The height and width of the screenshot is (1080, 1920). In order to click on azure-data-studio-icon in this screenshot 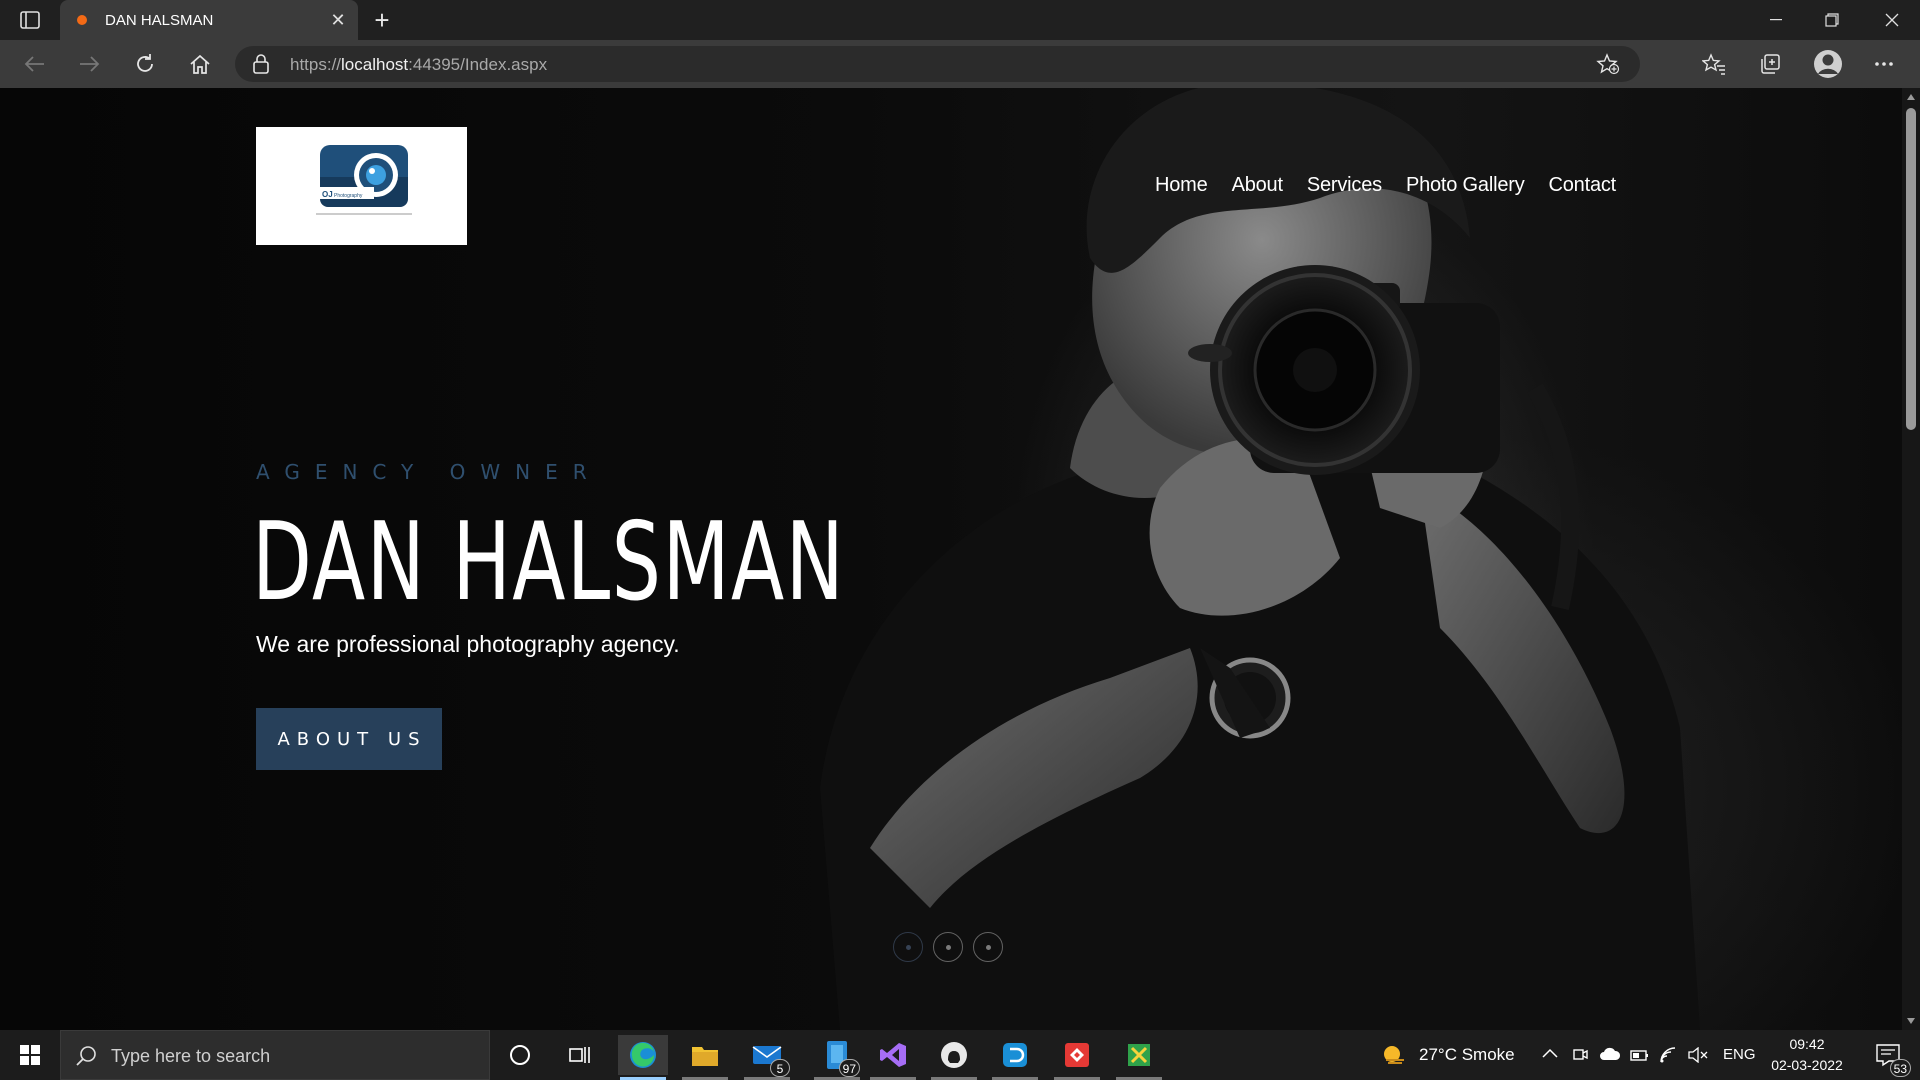, I will do `click(1015, 1057)`.